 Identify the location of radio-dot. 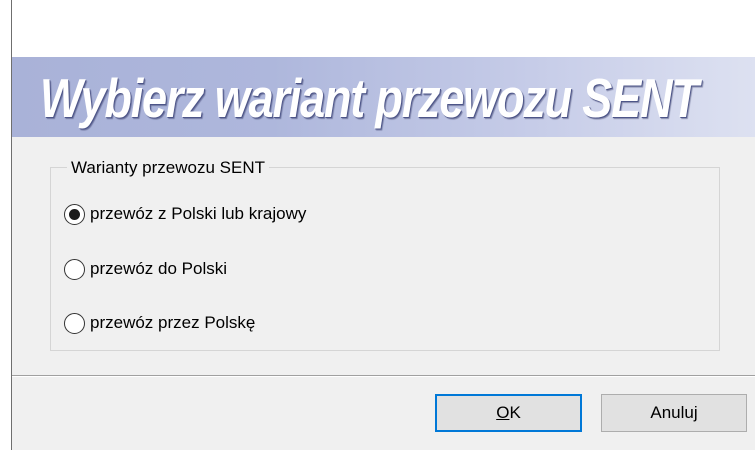
(74, 214).